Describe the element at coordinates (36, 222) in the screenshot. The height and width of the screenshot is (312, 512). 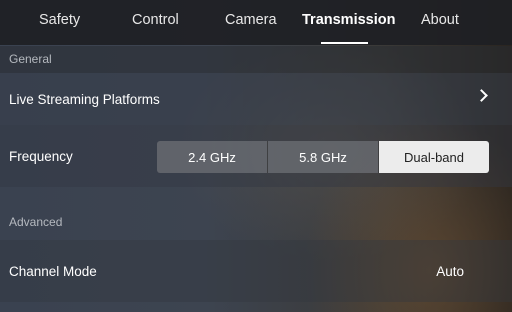
I see `section-header-advanced: Advanced` at that location.